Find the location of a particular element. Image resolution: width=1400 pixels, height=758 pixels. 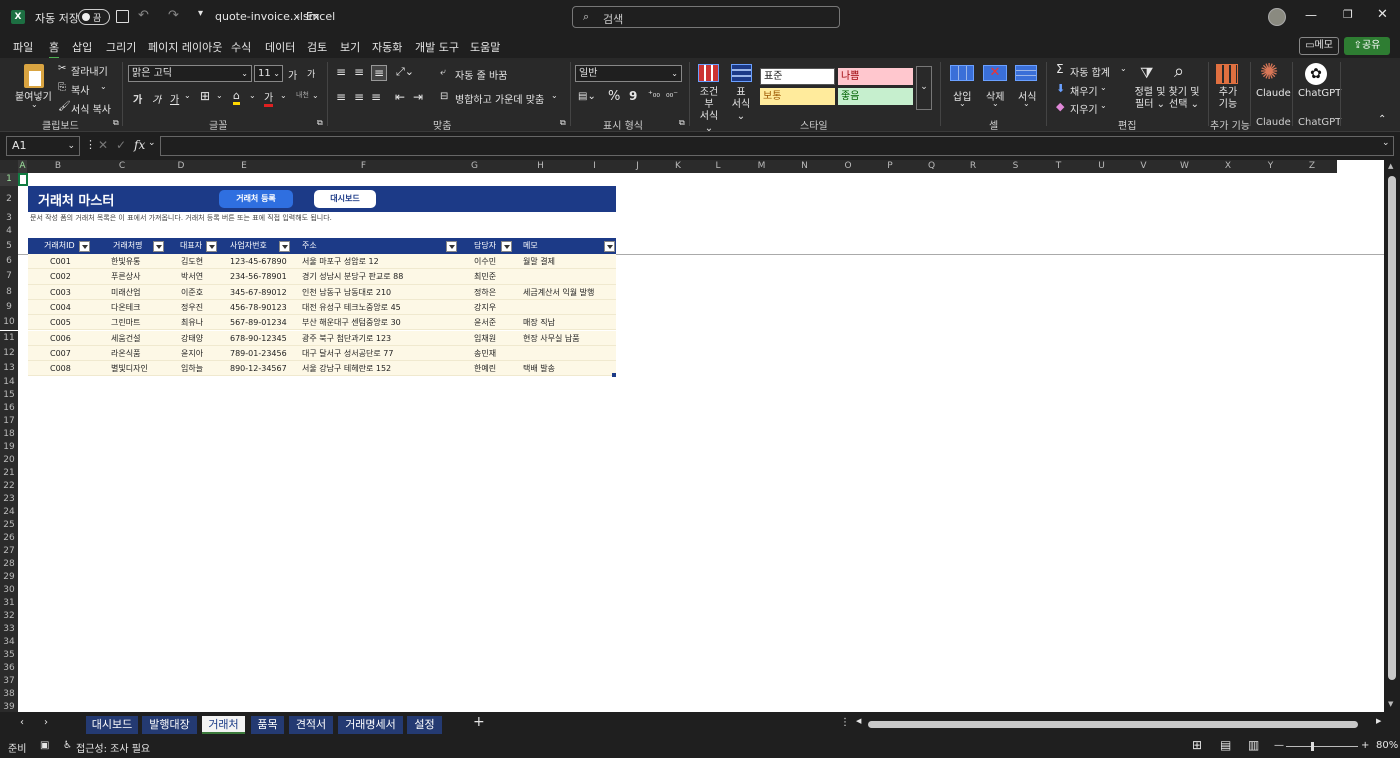

insert-function-button: fx is located at coordinates (139, 145).